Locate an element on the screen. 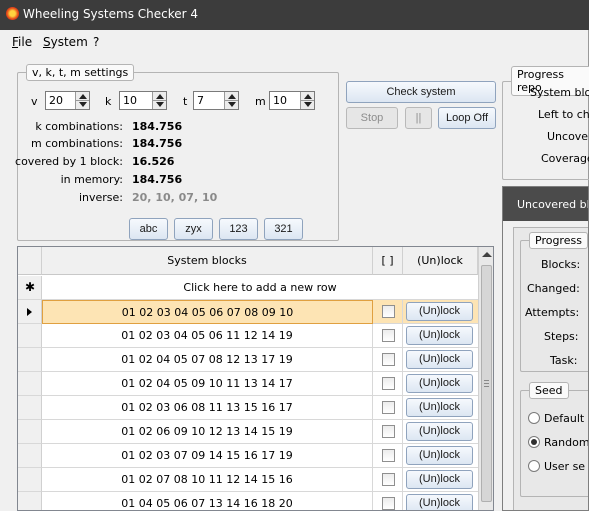 The width and height of the screenshot is (589, 511). m-value: 10 is located at coordinates (280, 100).